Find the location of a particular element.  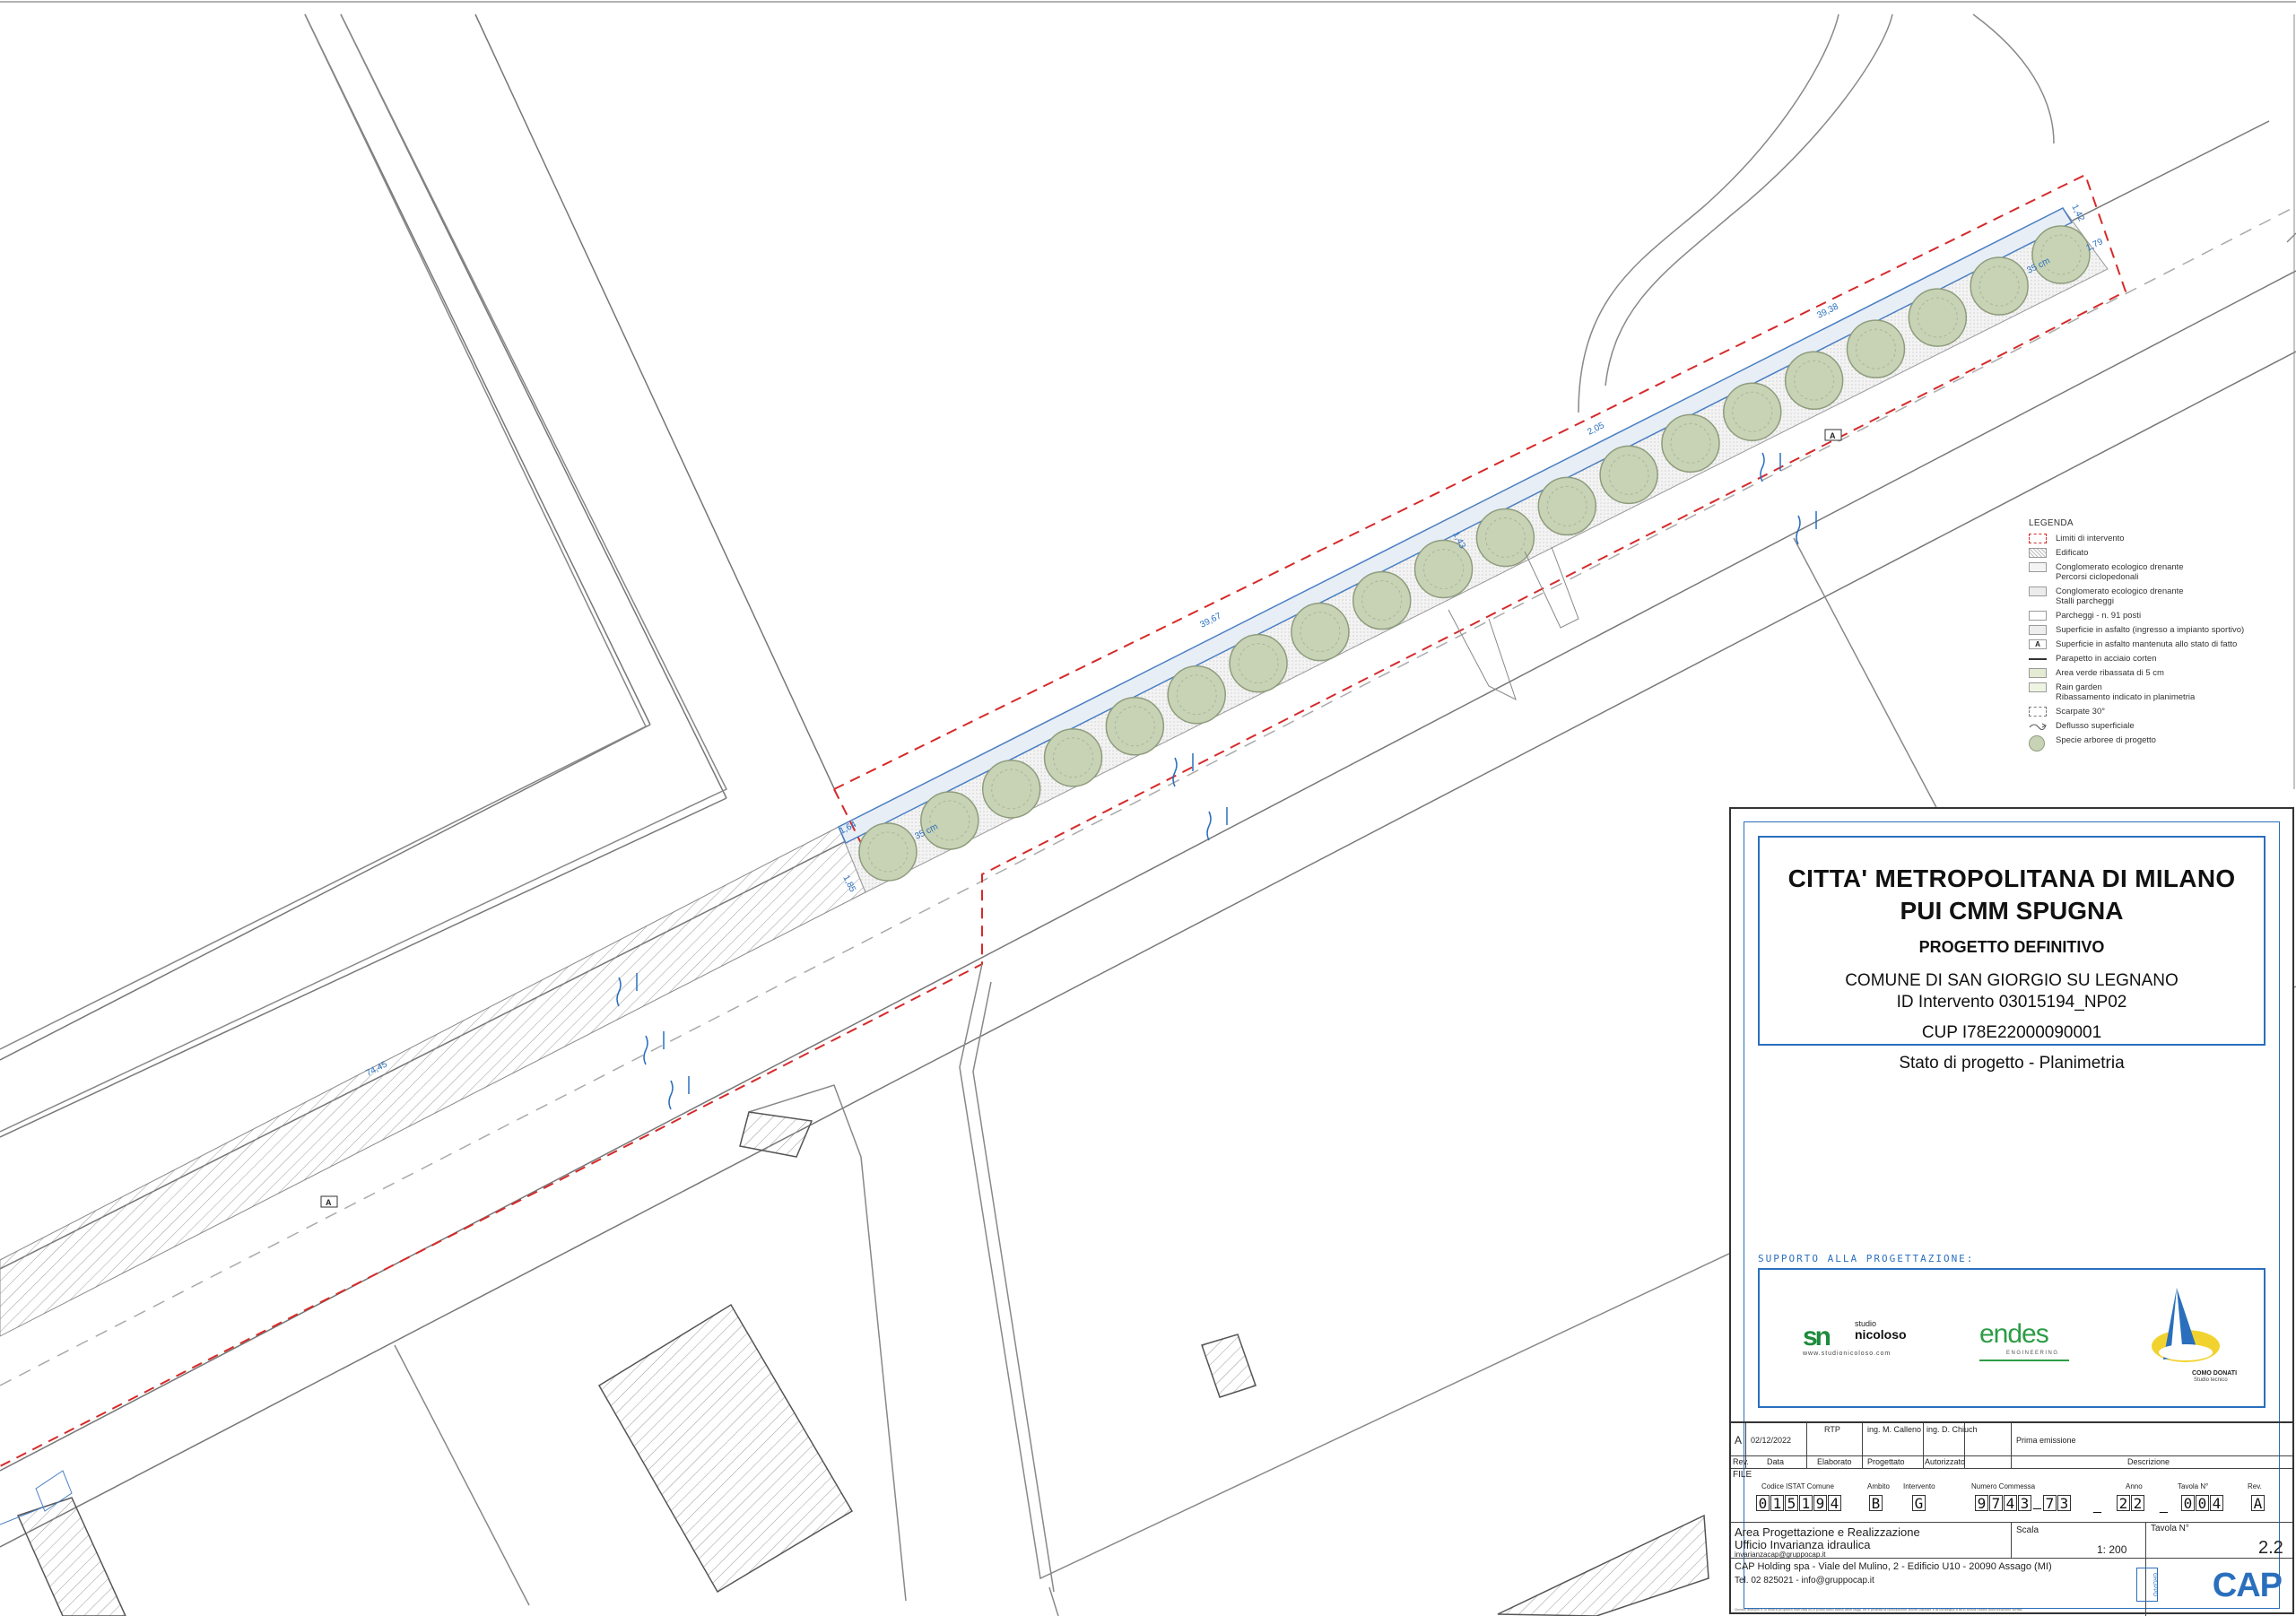

flow-swatch-icon is located at coordinates (2038, 726).